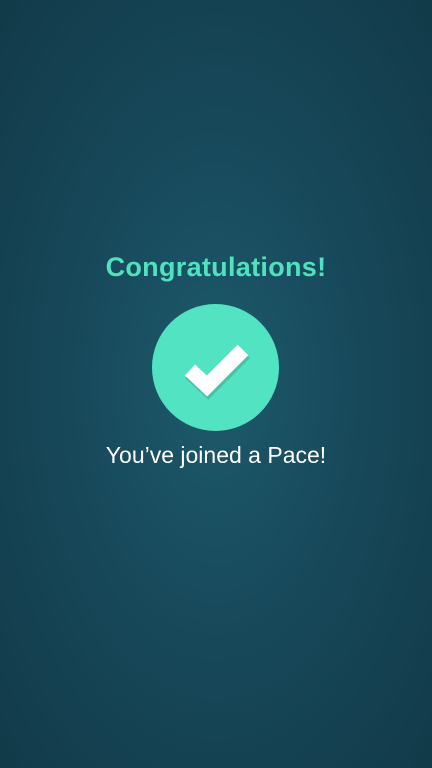  What do you see at coordinates (217, 372) in the screenshot?
I see `checkmark-icon` at bounding box center [217, 372].